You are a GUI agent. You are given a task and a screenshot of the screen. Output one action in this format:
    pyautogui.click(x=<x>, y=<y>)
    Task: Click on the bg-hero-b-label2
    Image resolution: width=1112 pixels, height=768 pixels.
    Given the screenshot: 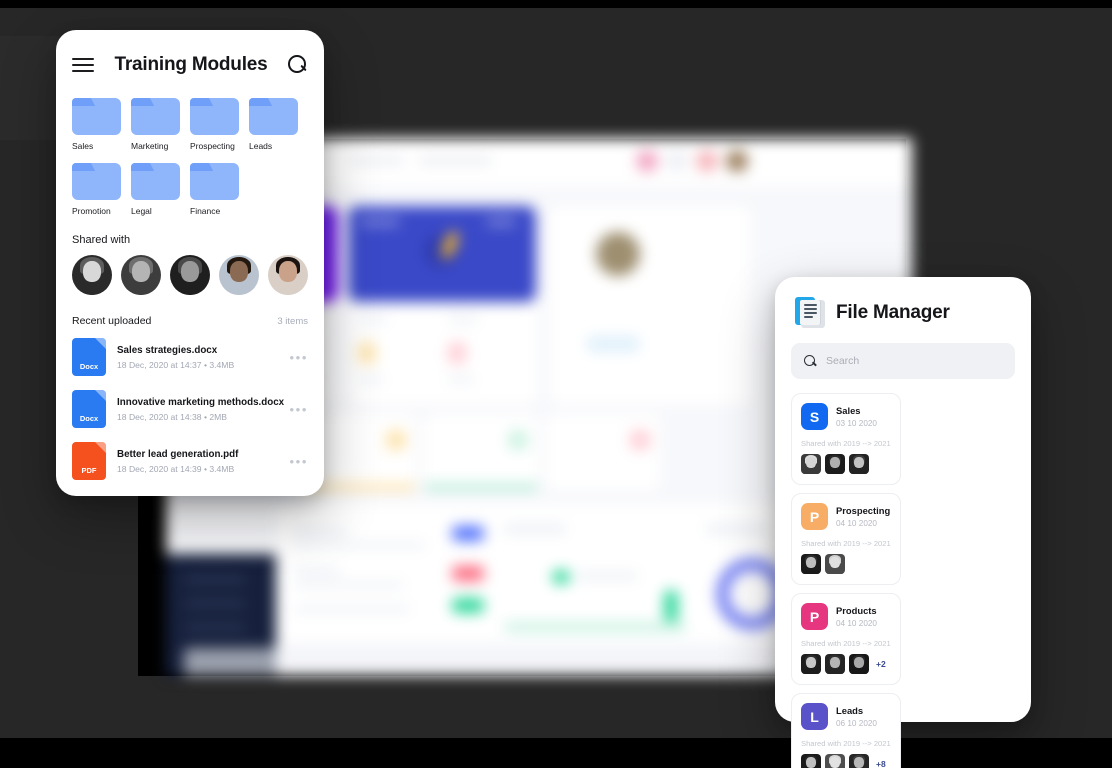 What is the action you would take?
    pyautogui.click(x=501, y=222)
    